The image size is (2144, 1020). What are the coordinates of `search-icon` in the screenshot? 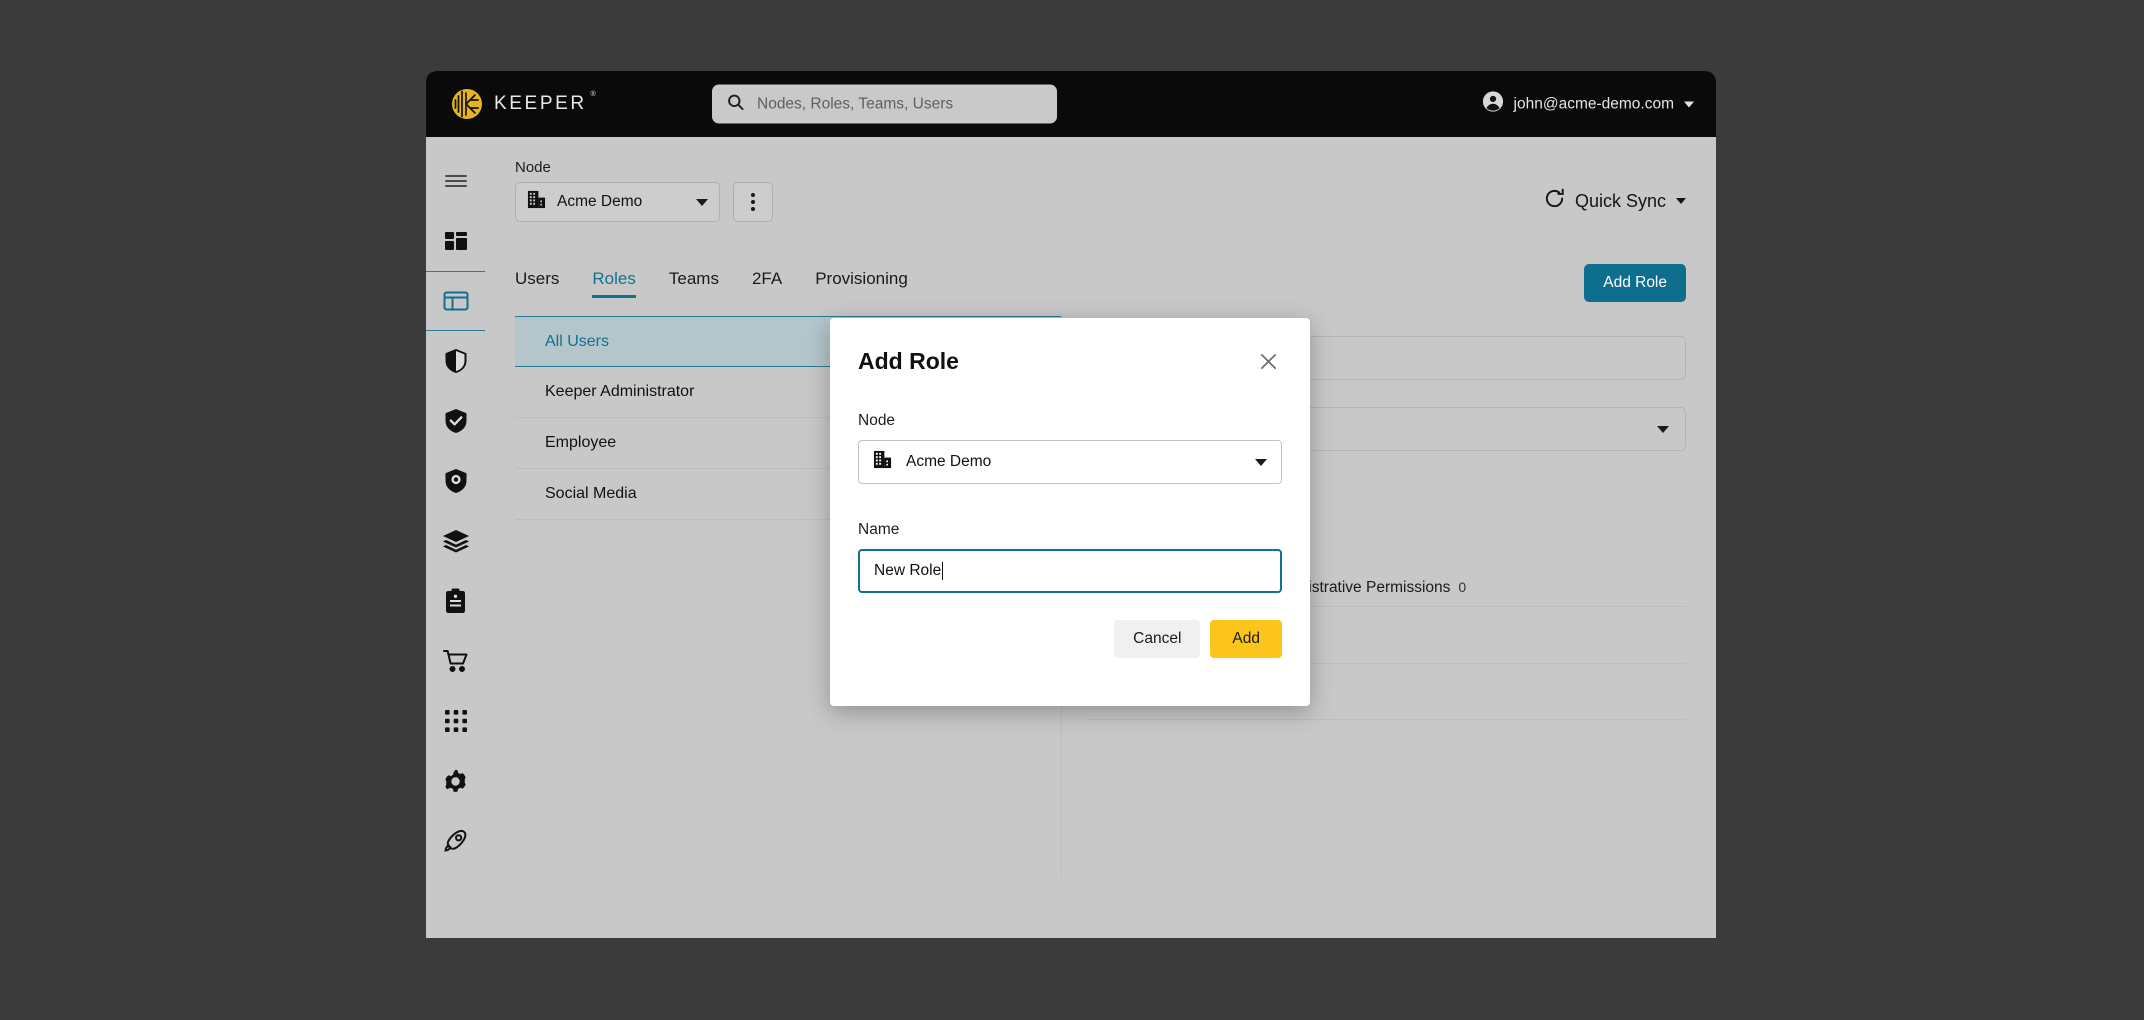 It's located at (735, 104).